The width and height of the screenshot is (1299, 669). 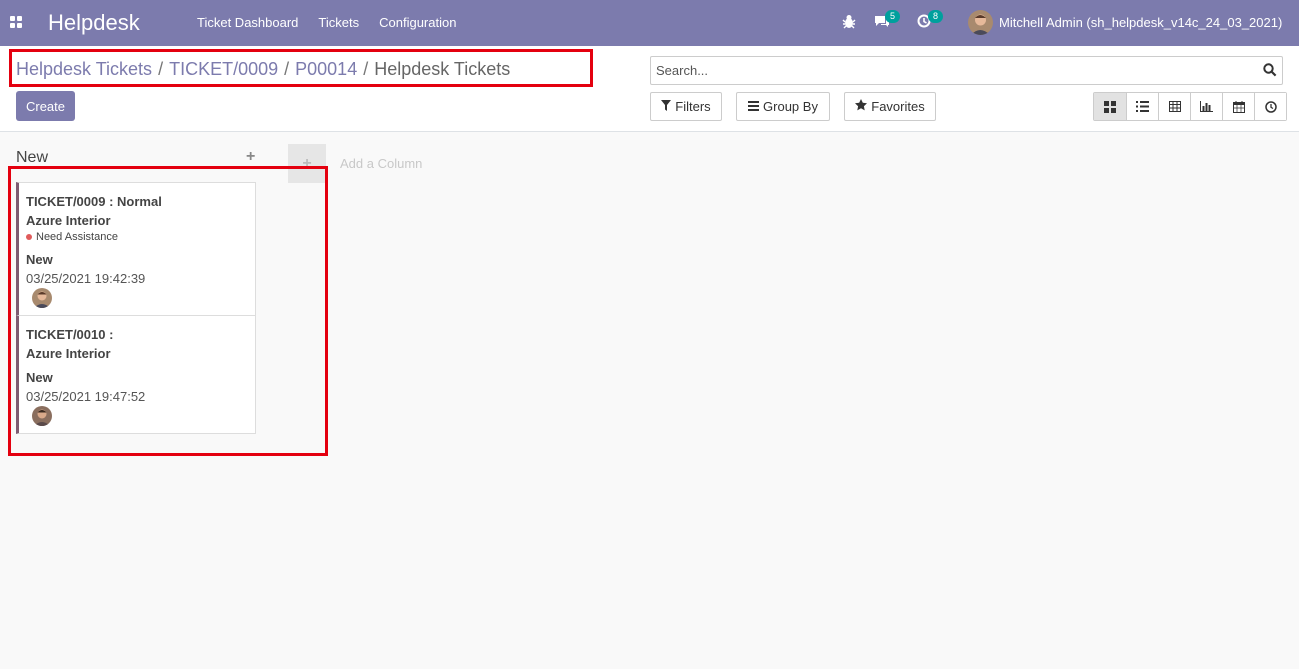 I want to click on create-button: Create, so click(x=45, y=106).